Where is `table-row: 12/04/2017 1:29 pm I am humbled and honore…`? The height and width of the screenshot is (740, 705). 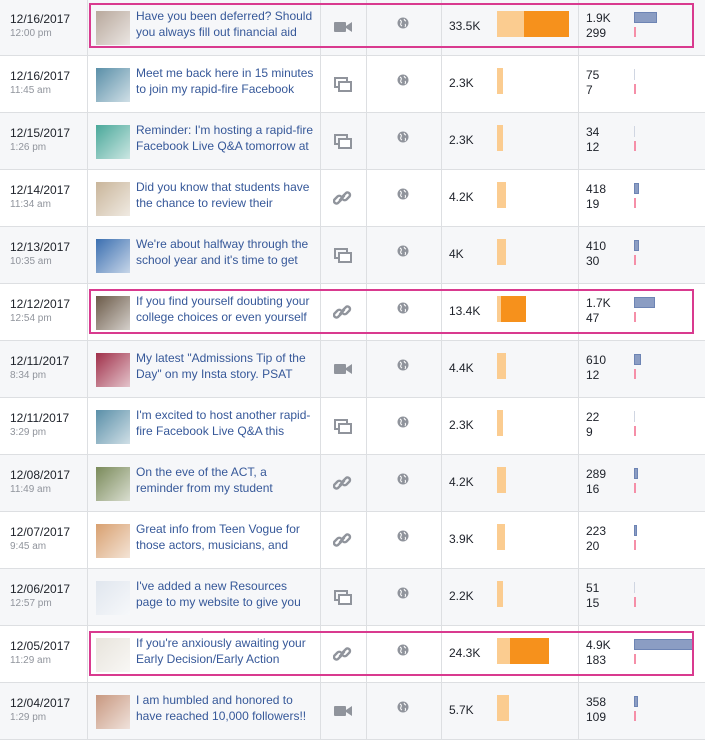 table-row: 12/04/2017 1:29 pm I am humbled and honore… is located at coordinates (352, 711).